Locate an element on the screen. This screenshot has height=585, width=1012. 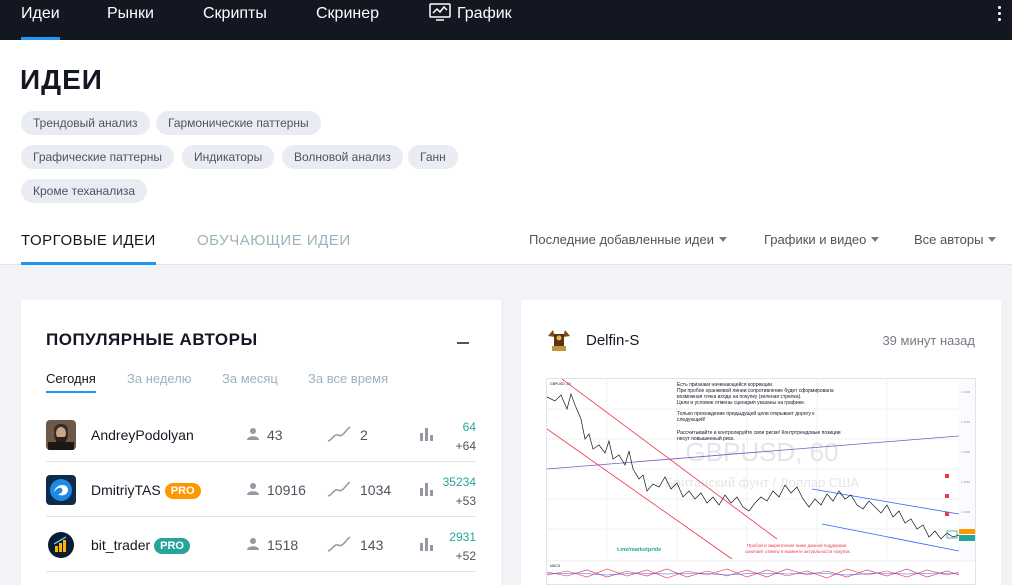
idea-author-name: Delfin-S is located at coordinates (612, 340).